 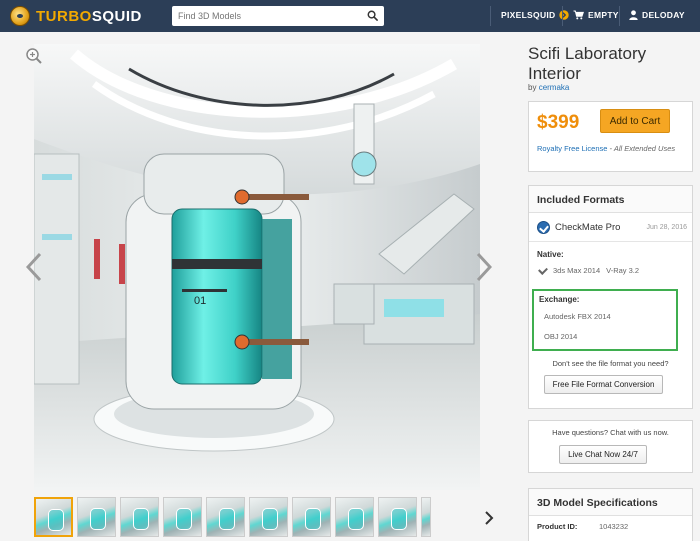 I want to click on checkmate-row: CheckMate Pro Jun 28, 2016, so click(x=612, y=227).